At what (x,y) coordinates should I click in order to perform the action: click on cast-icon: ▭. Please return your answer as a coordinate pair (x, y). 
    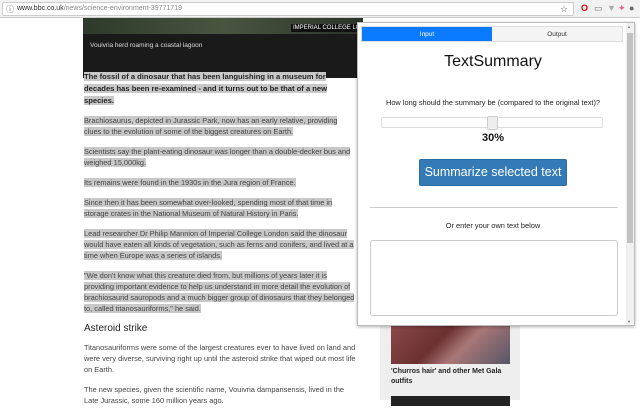
    Looking at the image, I should click on (598, 8).